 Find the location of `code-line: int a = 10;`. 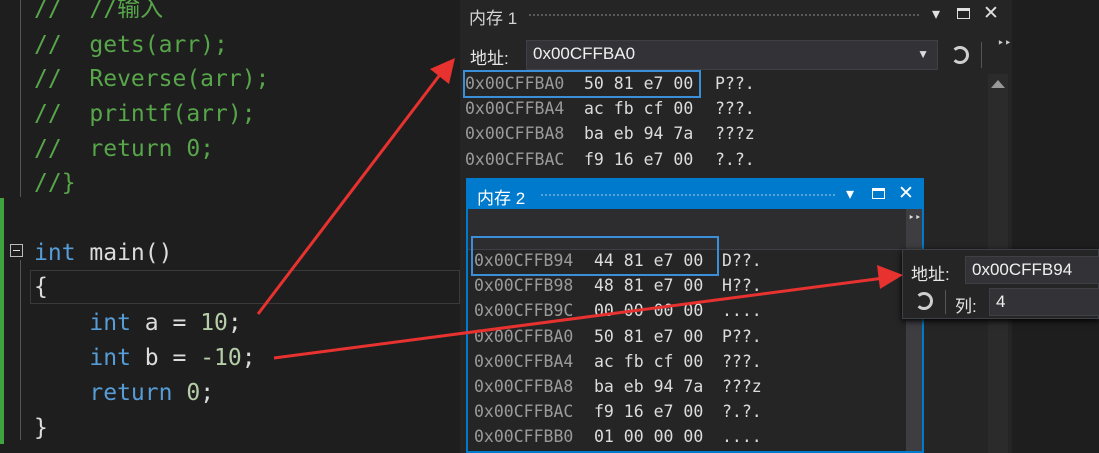

code-line: int a = 10; is located at coordinates (138, 323).